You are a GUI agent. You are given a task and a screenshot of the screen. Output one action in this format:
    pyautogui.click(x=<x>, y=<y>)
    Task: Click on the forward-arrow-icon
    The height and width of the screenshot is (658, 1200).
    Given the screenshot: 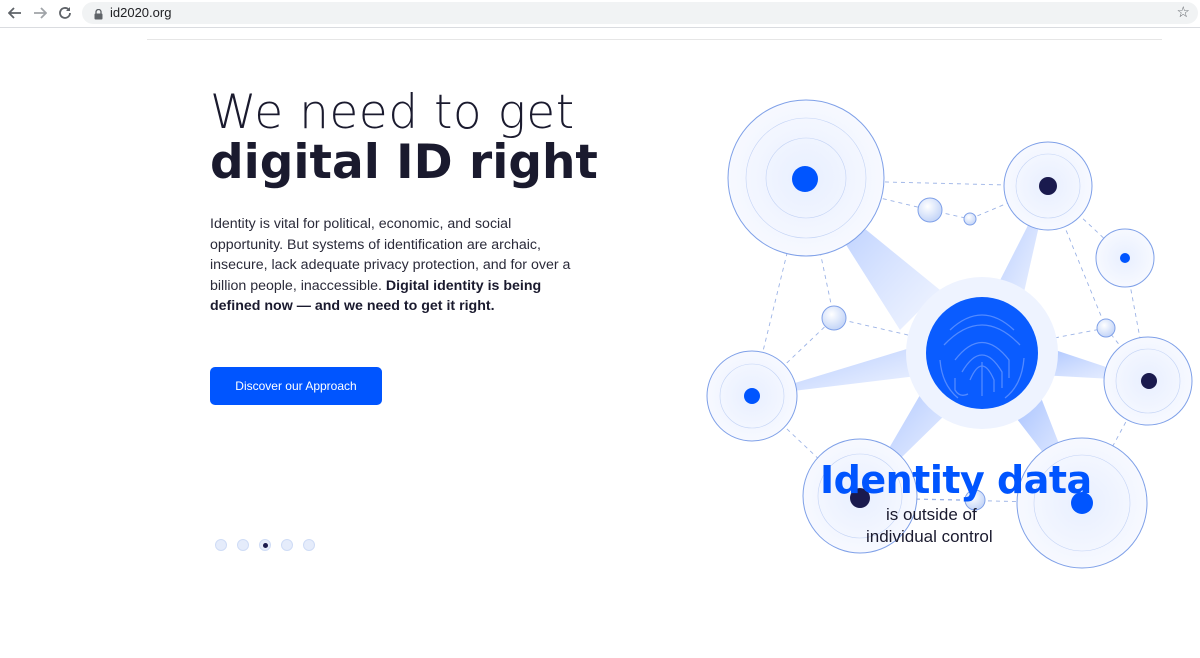 What is the action you would take?
    pyautogui.click(x=40, y=13)
    